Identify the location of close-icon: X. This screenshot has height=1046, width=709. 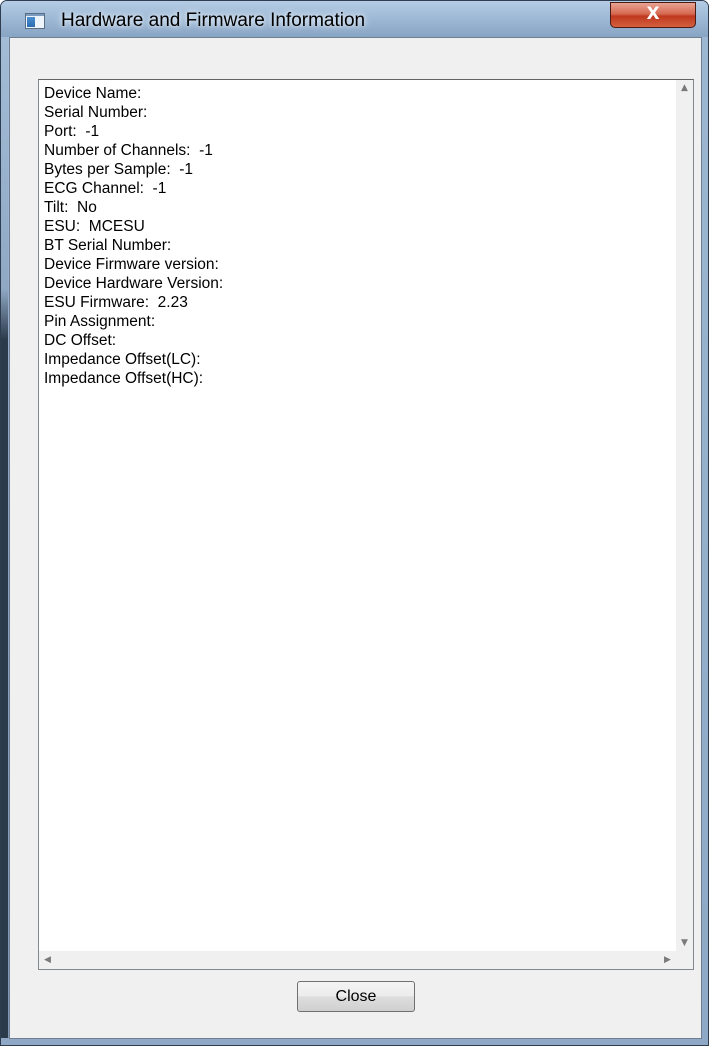
(653, 14).